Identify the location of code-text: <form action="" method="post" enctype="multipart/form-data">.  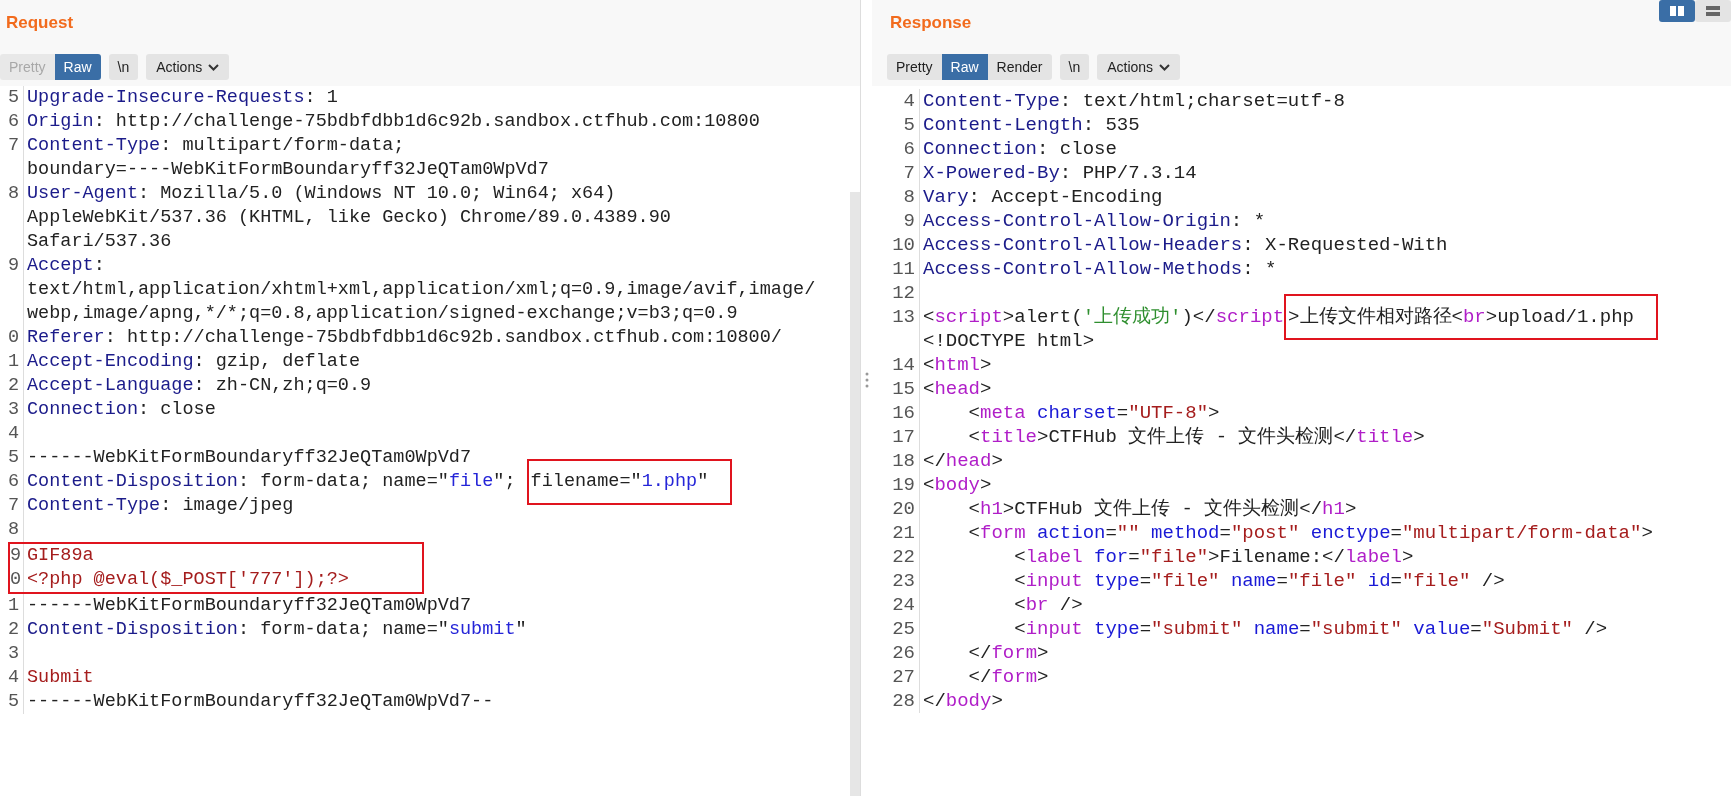
(1310, 533).